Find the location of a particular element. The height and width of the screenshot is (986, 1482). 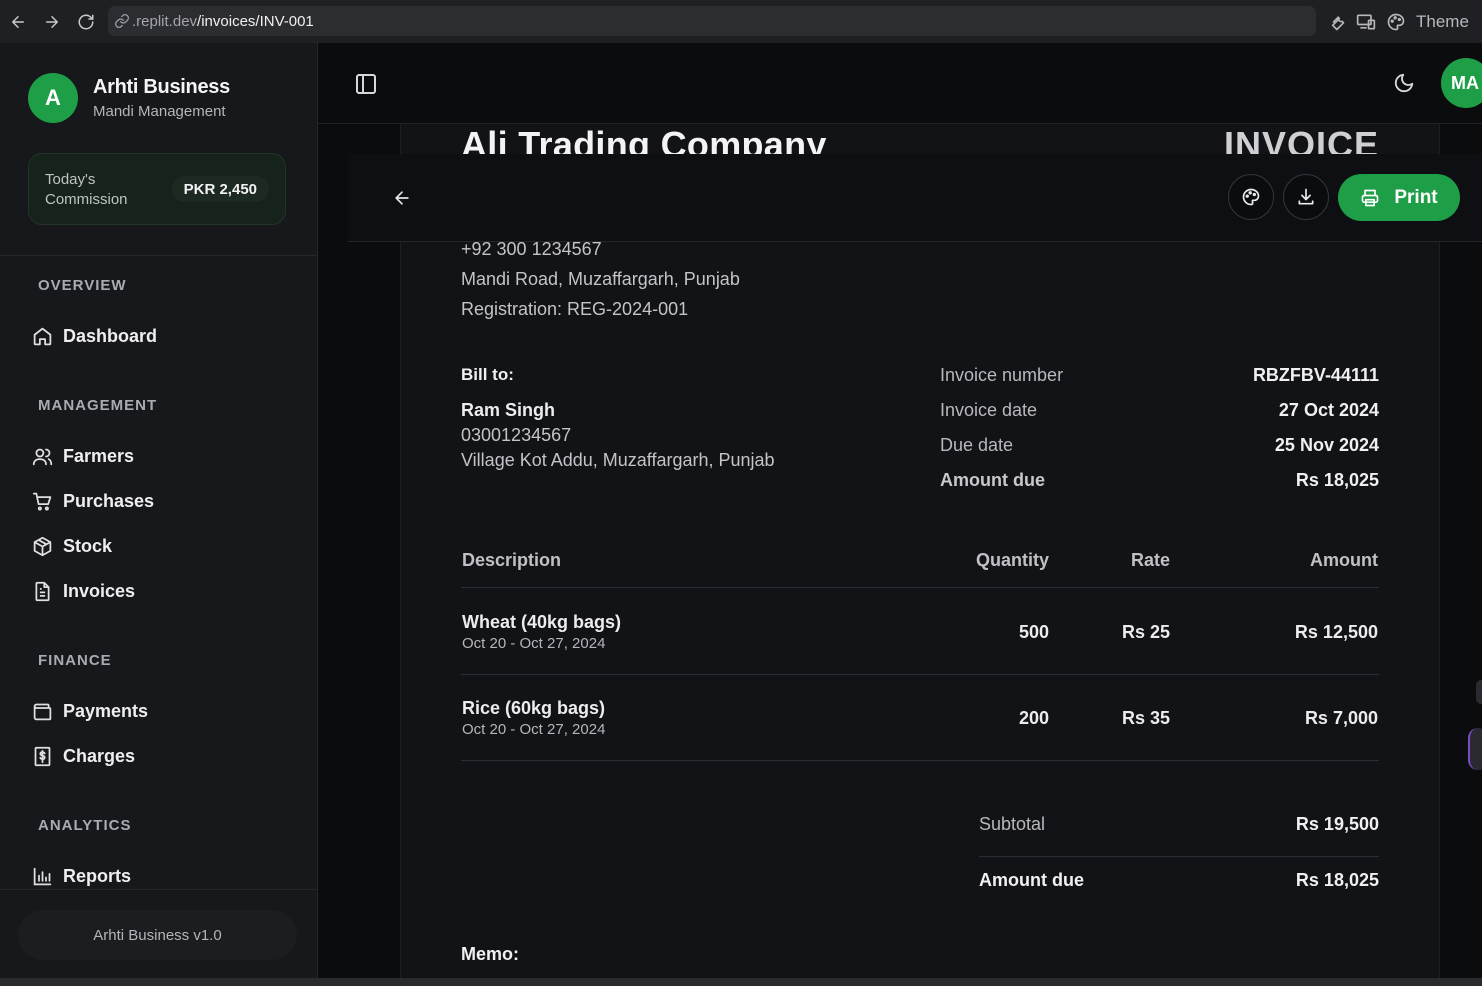

sidebar-item-dashboard: Dashboard is located at coordinates (94, 336).